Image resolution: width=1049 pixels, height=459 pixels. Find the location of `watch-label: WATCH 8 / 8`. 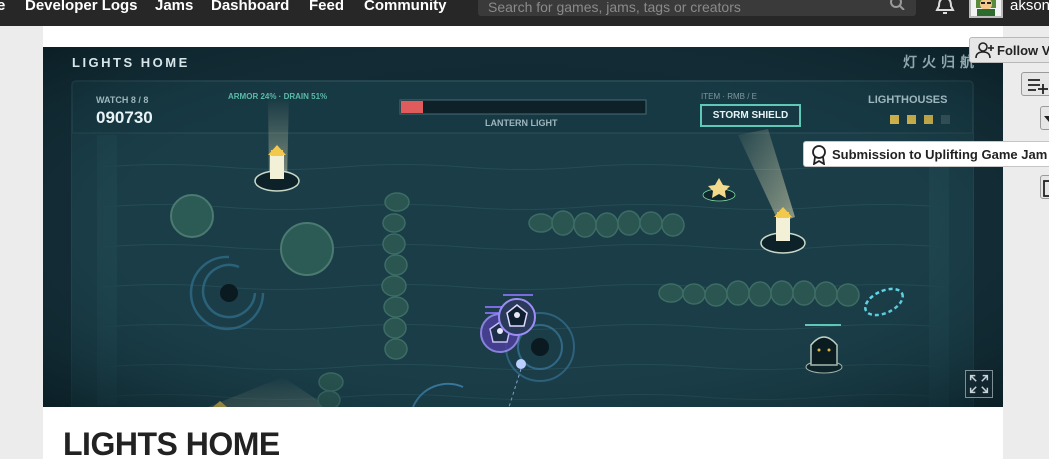

watch-label: WATCH 8 / 8 is located at coordinates (122, 100).